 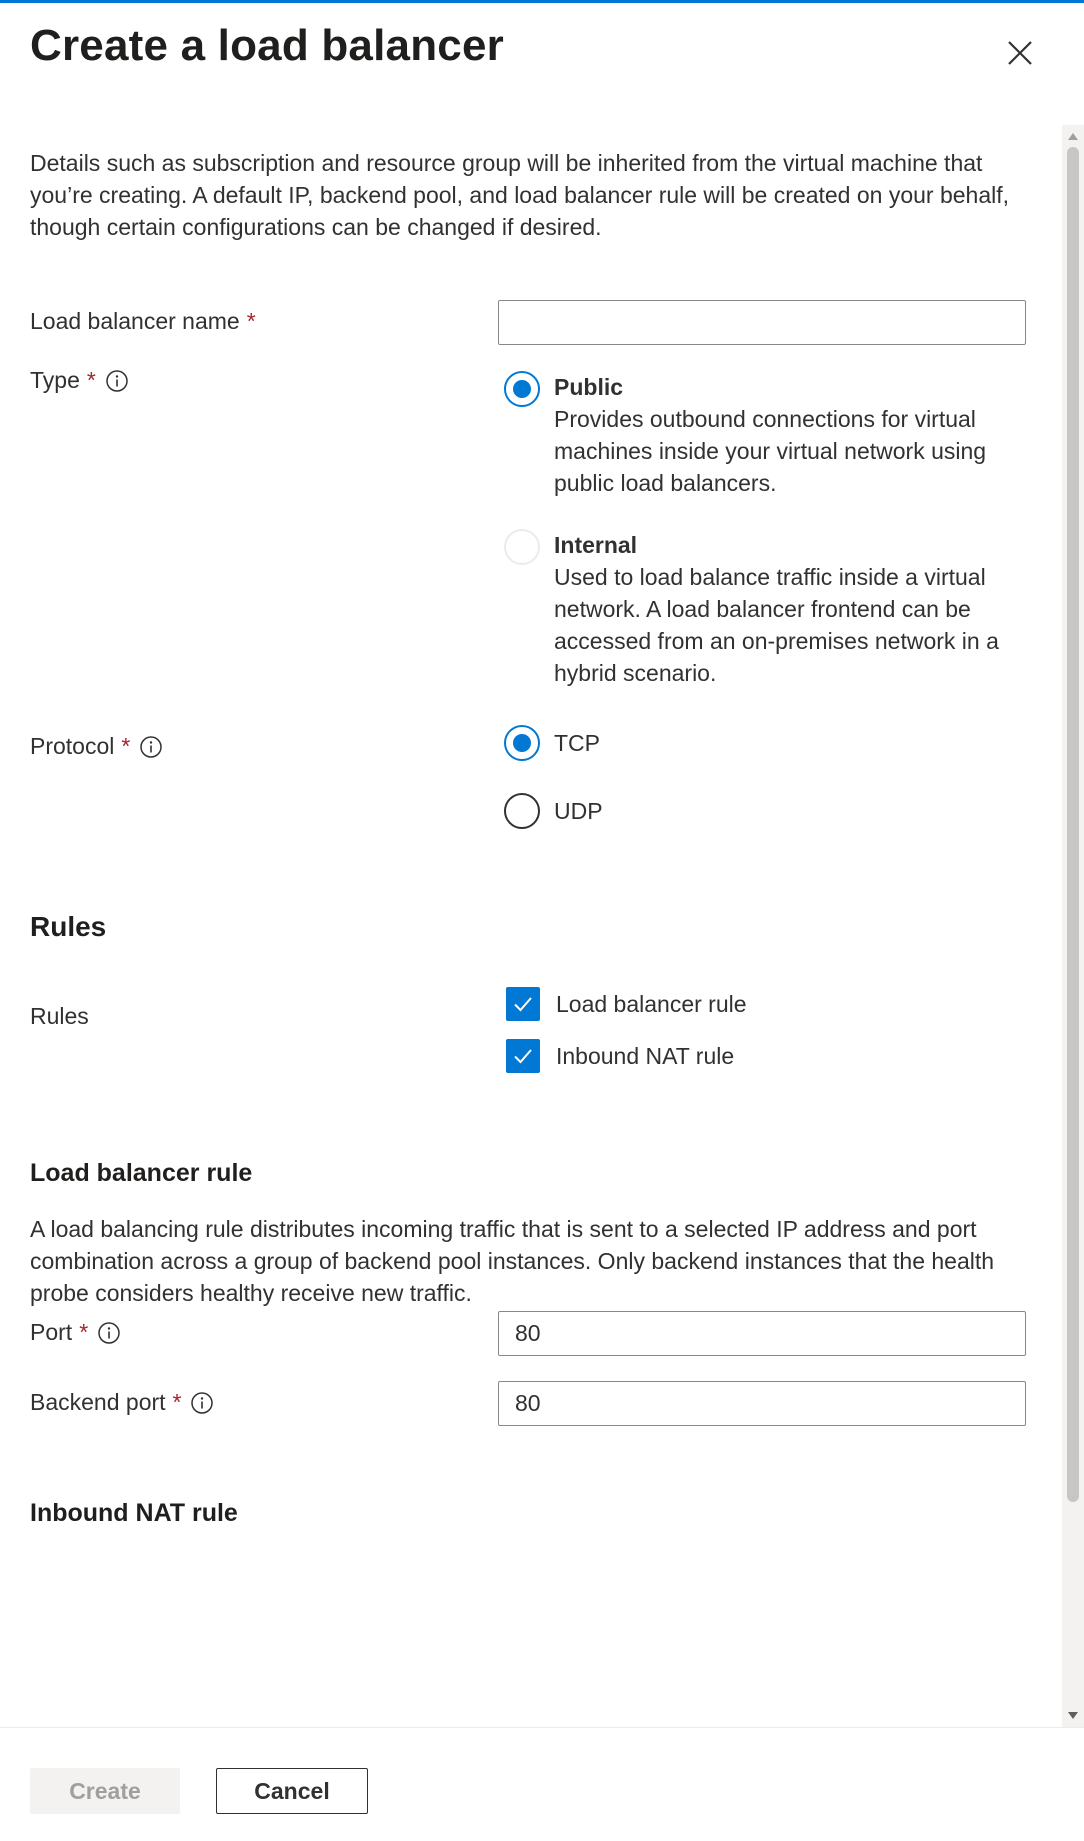 I want to click on internal-radio, so click(x=522, y=547).